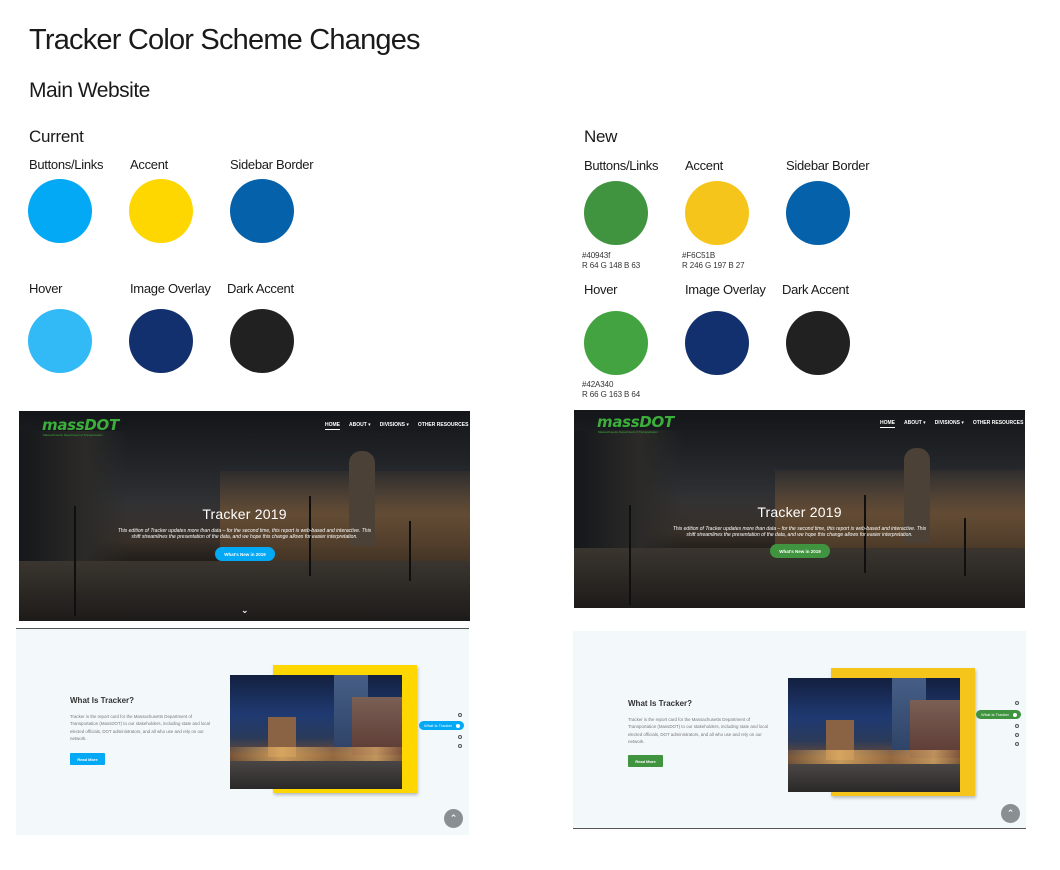 The width and height of the screenshot is (1060, 870). Describe the element at coordinates (316, 732) in the screenshot. I see `current-tracker-photo` at that location.